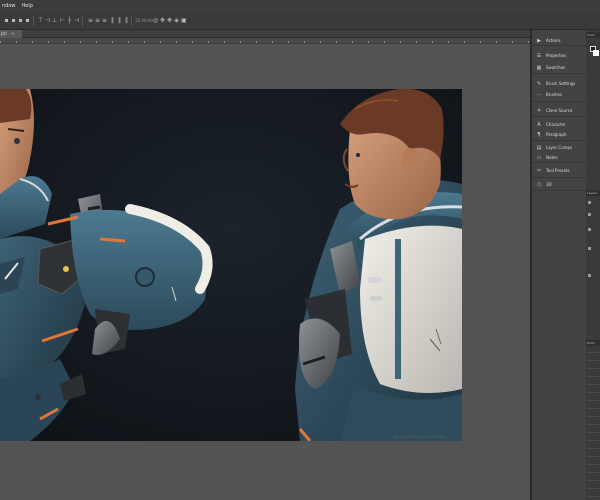 The image size is (600, 500). Describe the element at coordinates (539, 157) in the screenshot. I see `notes-icon: ▭` at that location.